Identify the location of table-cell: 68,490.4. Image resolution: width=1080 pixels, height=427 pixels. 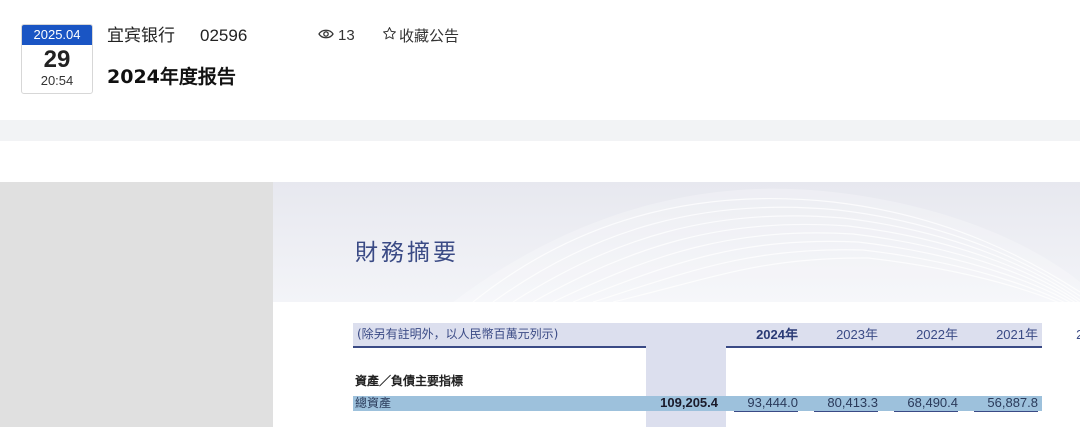
(932, 402).